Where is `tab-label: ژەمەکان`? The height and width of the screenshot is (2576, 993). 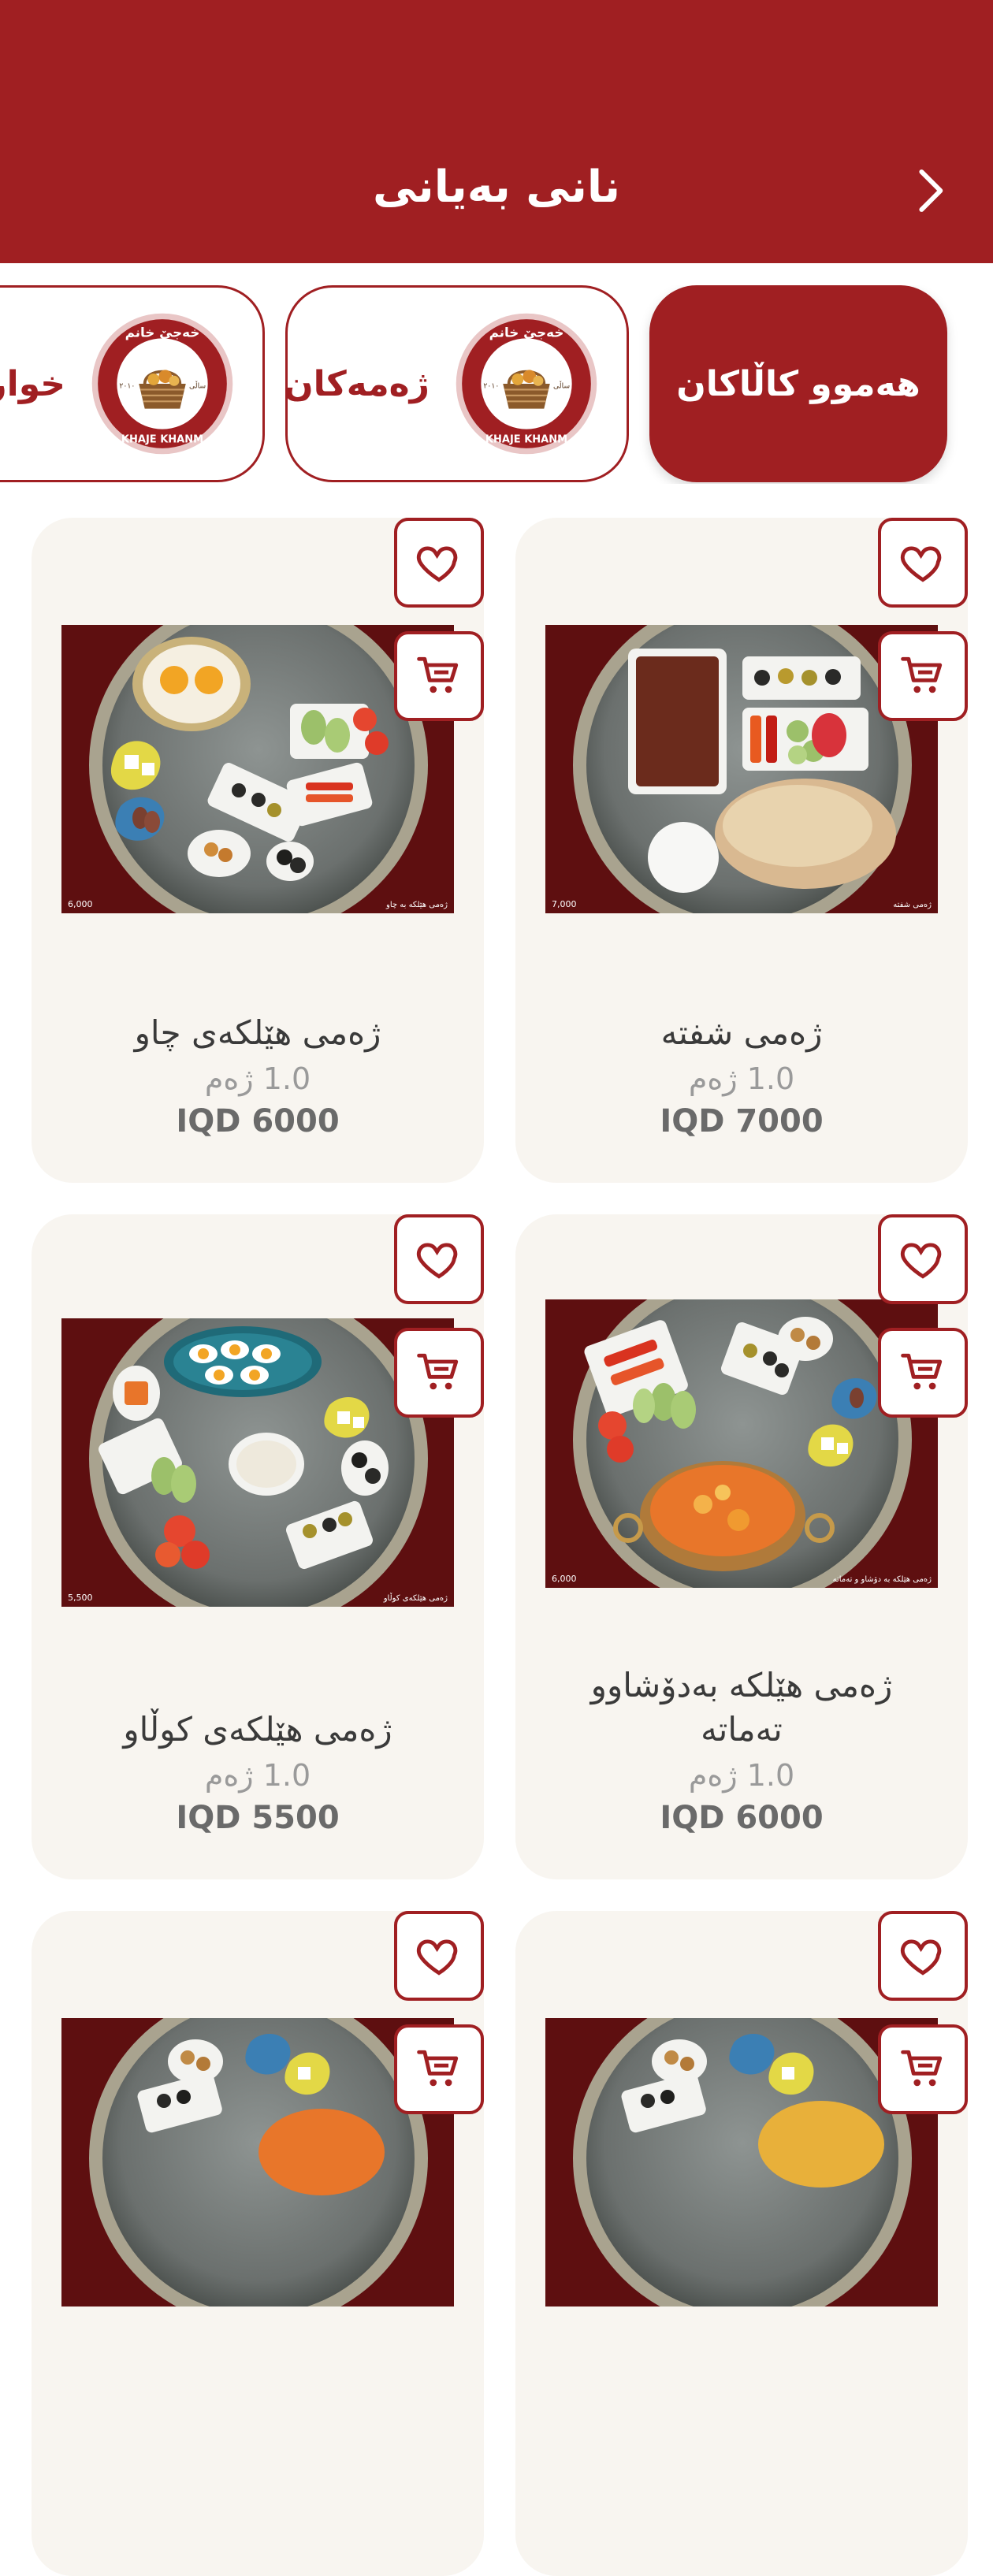
tab-label: ژەمەکان is located at coordinates (357, 383).